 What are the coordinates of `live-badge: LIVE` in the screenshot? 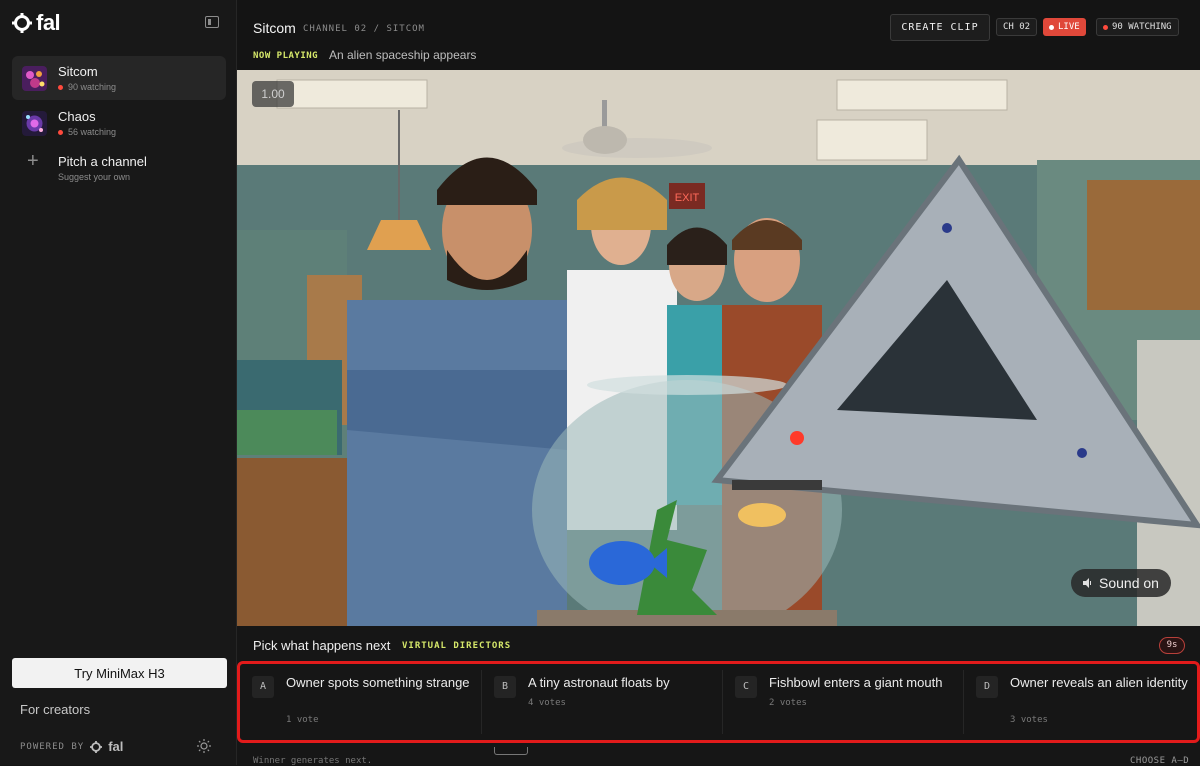 It's located at (1064, 27).